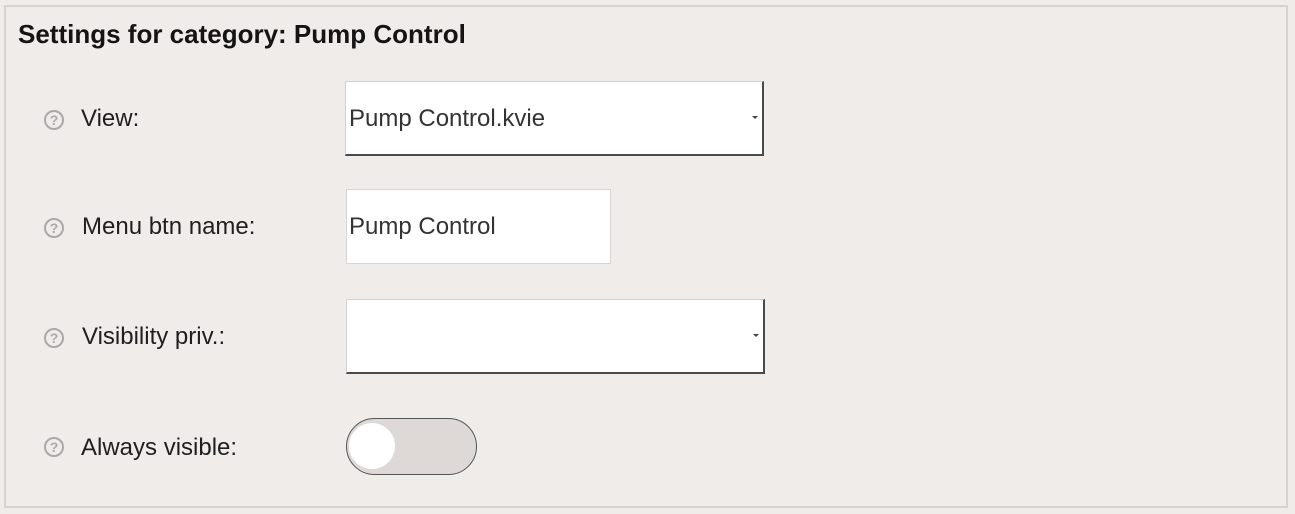 Image resolution: width=1295 pixels, height=514 pixels. I want to click on always-visible-toggle, so click(411, 446).